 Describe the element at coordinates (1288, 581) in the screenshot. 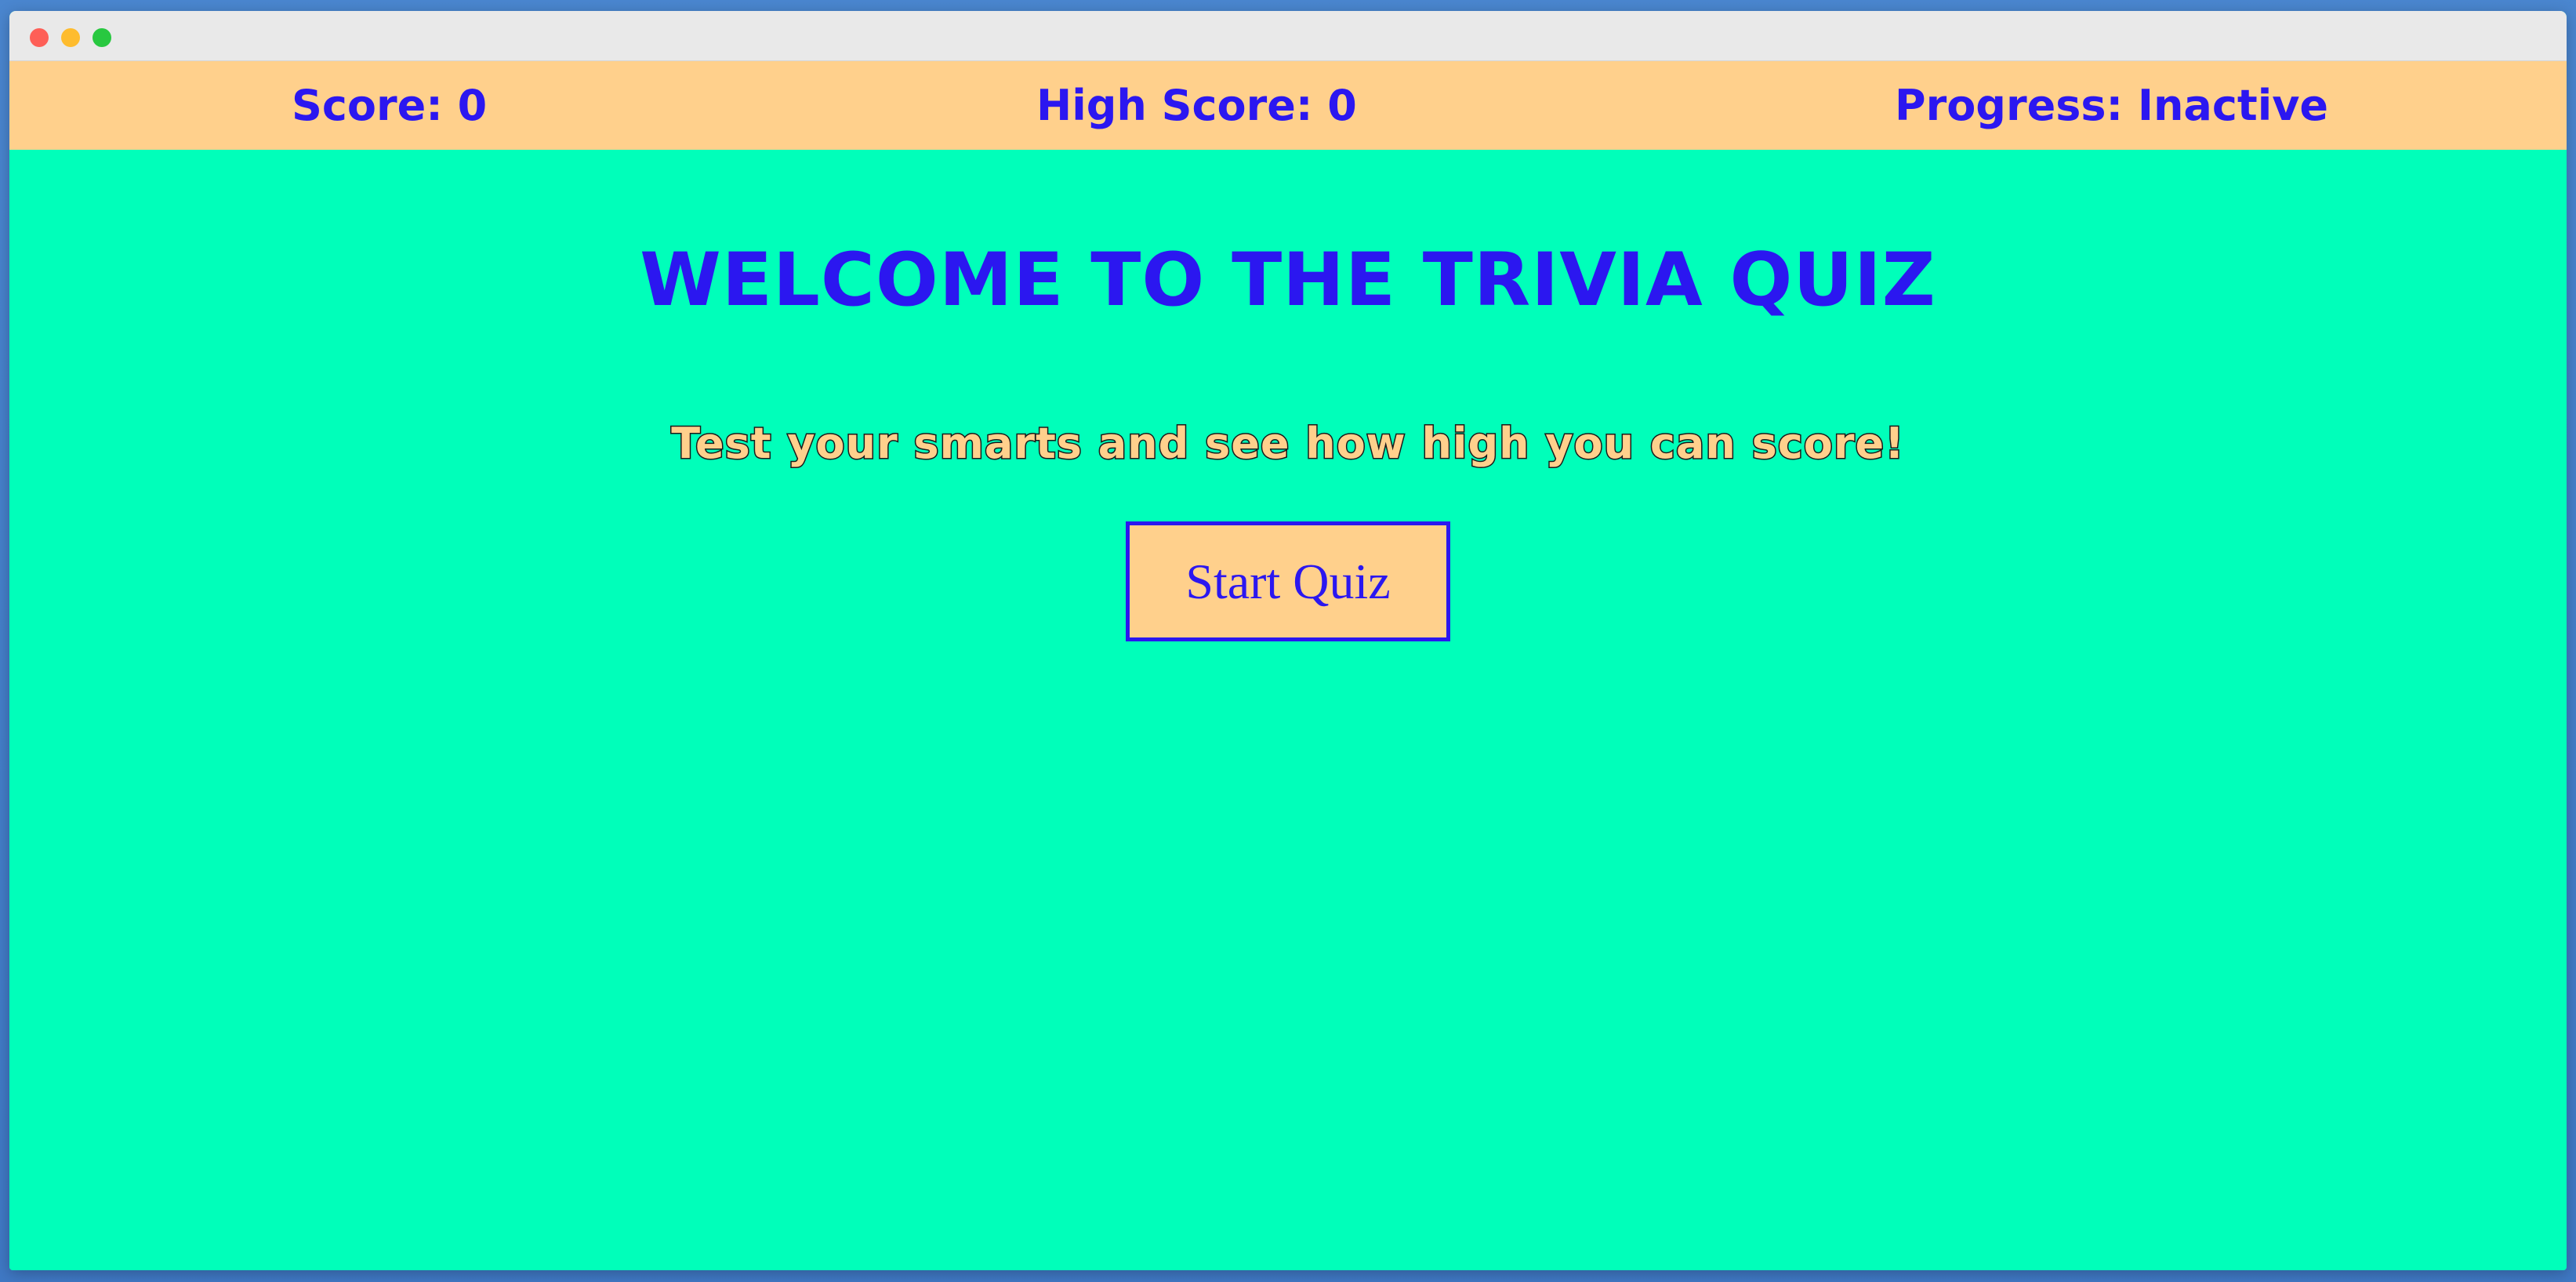

I see `start-quiz-button: Start Quiz` at that location.